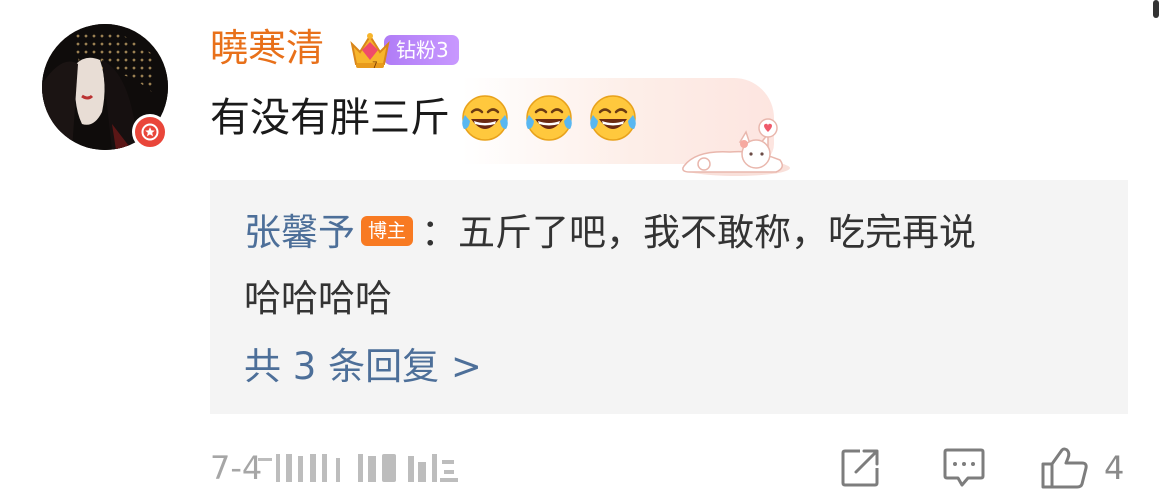 This screenshot has height=493, width=1170. I want to click on reply-text-line1: 五斤了吧，我不敢称，吃完再说, so click(717, 232).